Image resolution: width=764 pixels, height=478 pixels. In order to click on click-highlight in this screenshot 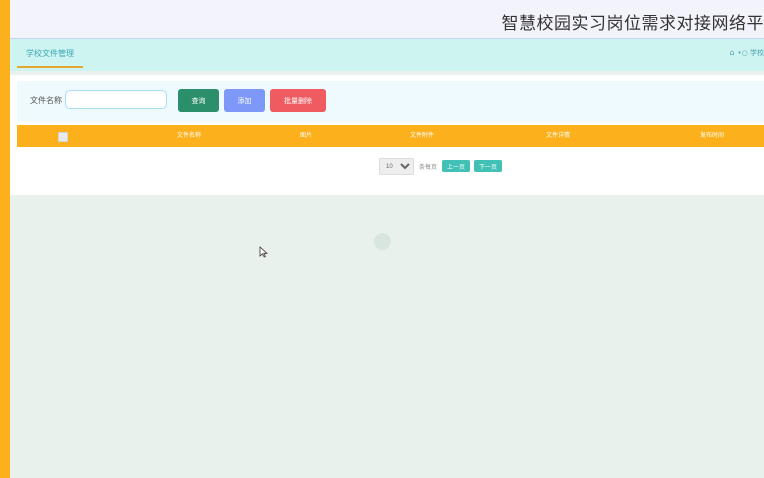, I will do `click(382, 241)`.